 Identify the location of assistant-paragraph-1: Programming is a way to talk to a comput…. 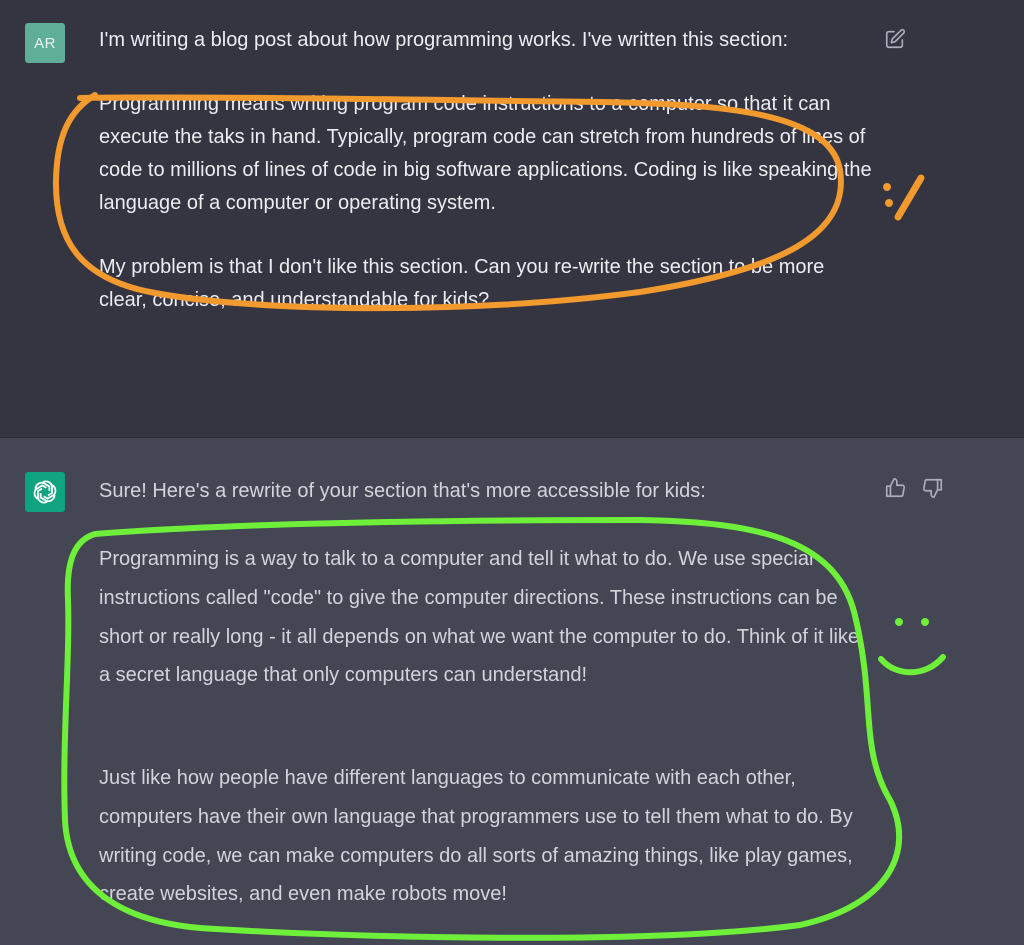
(479, 617).